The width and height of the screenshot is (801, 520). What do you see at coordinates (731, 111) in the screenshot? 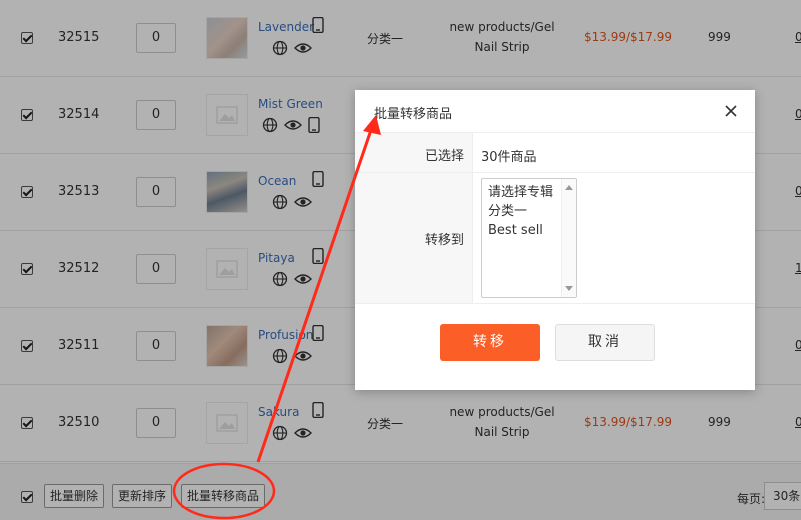
I see `close-icon` at bounding box center [731, 111].